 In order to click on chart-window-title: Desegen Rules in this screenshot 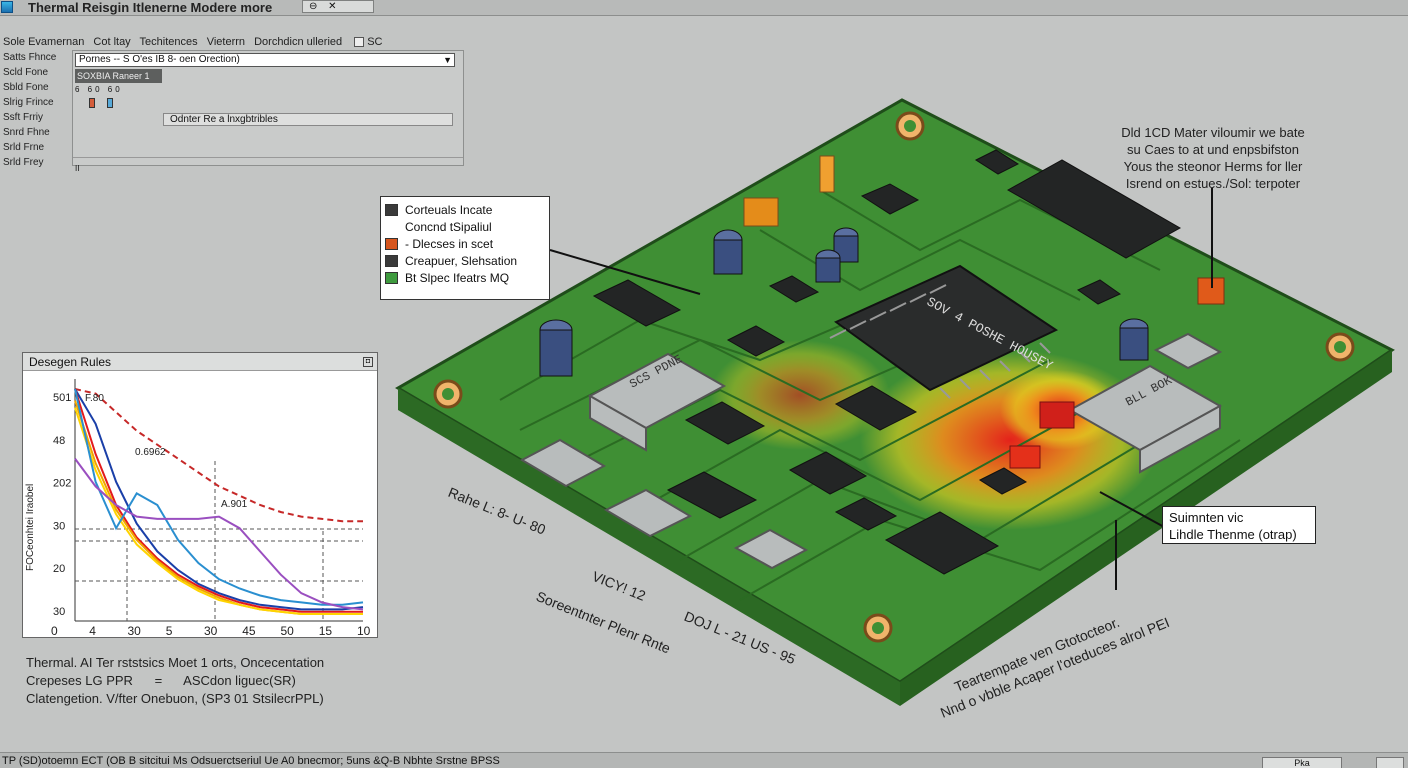, I will do `click(70, 362)`.